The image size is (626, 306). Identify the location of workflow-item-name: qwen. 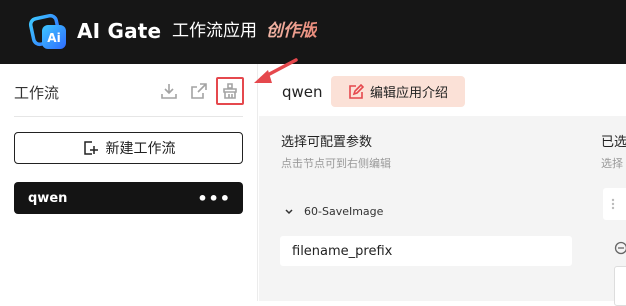
(47, 198).